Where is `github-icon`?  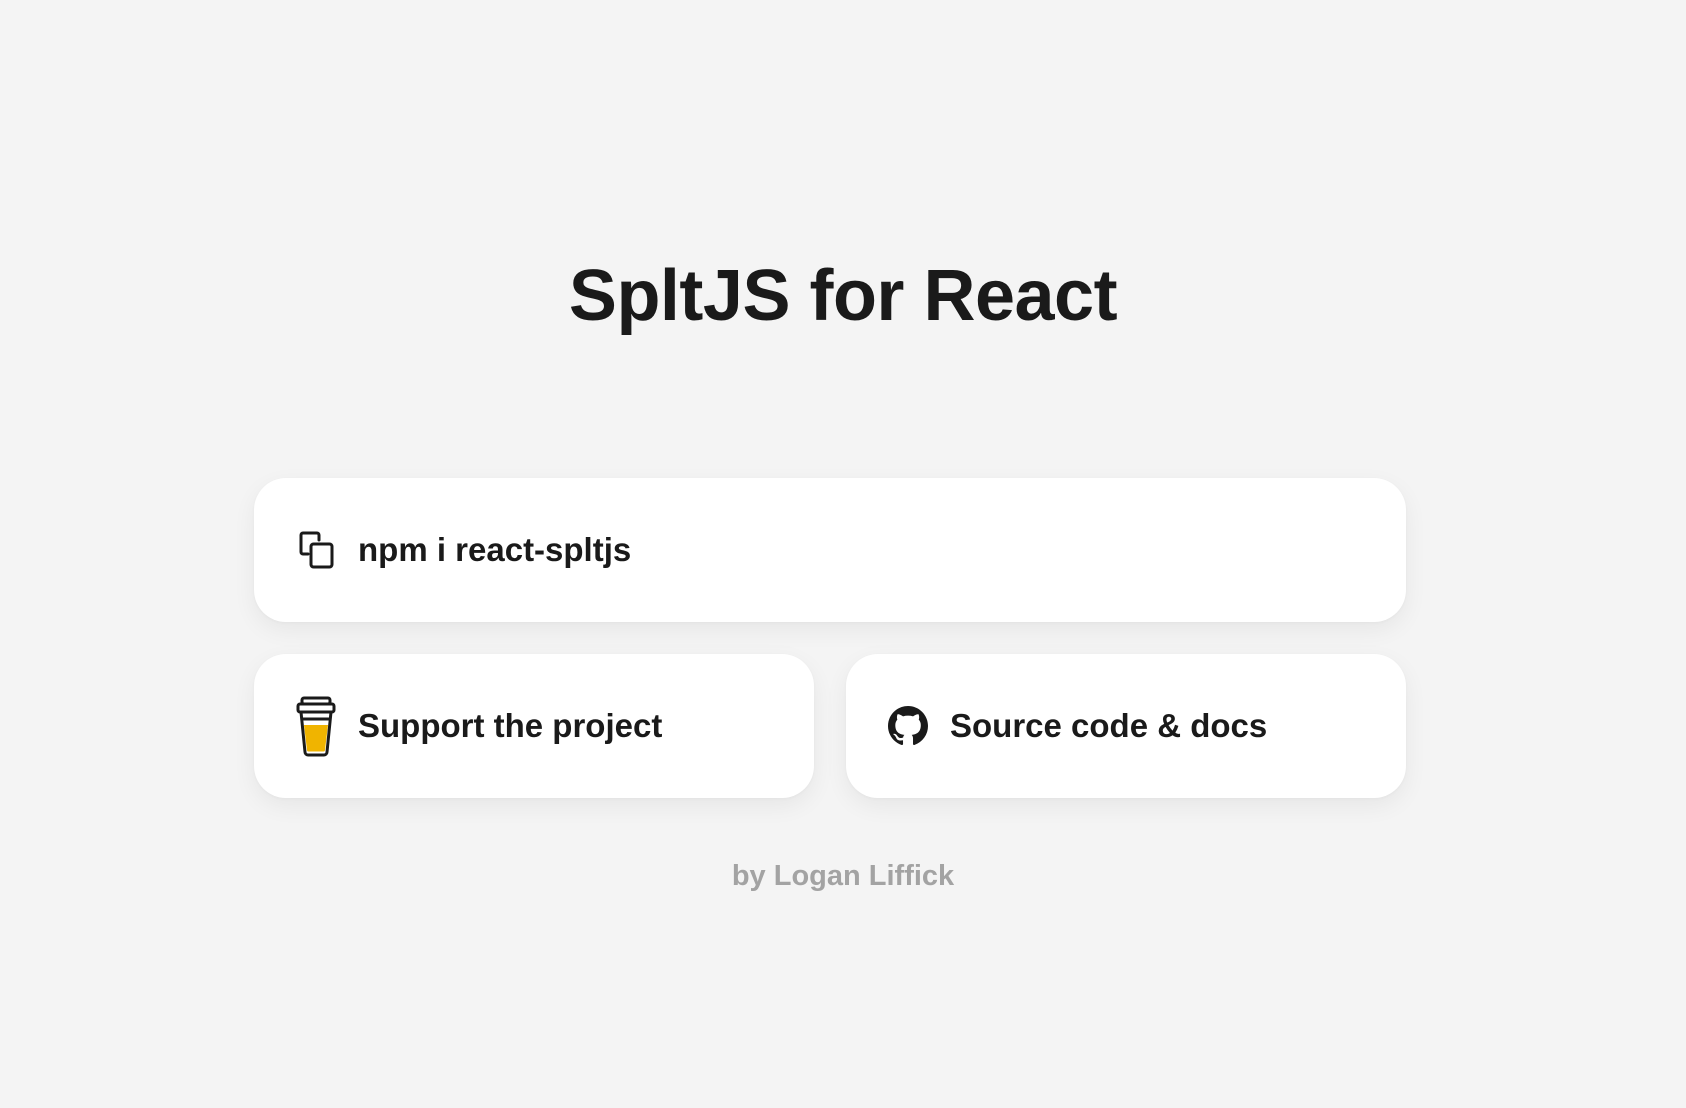 github-icon is located at coordinates (908, 726).